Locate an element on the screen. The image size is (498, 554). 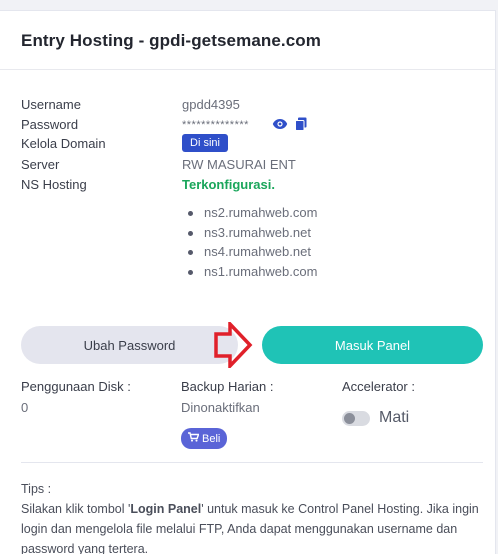
list-item: ns1.rumahweb.com is located at coordinates (249, 274).